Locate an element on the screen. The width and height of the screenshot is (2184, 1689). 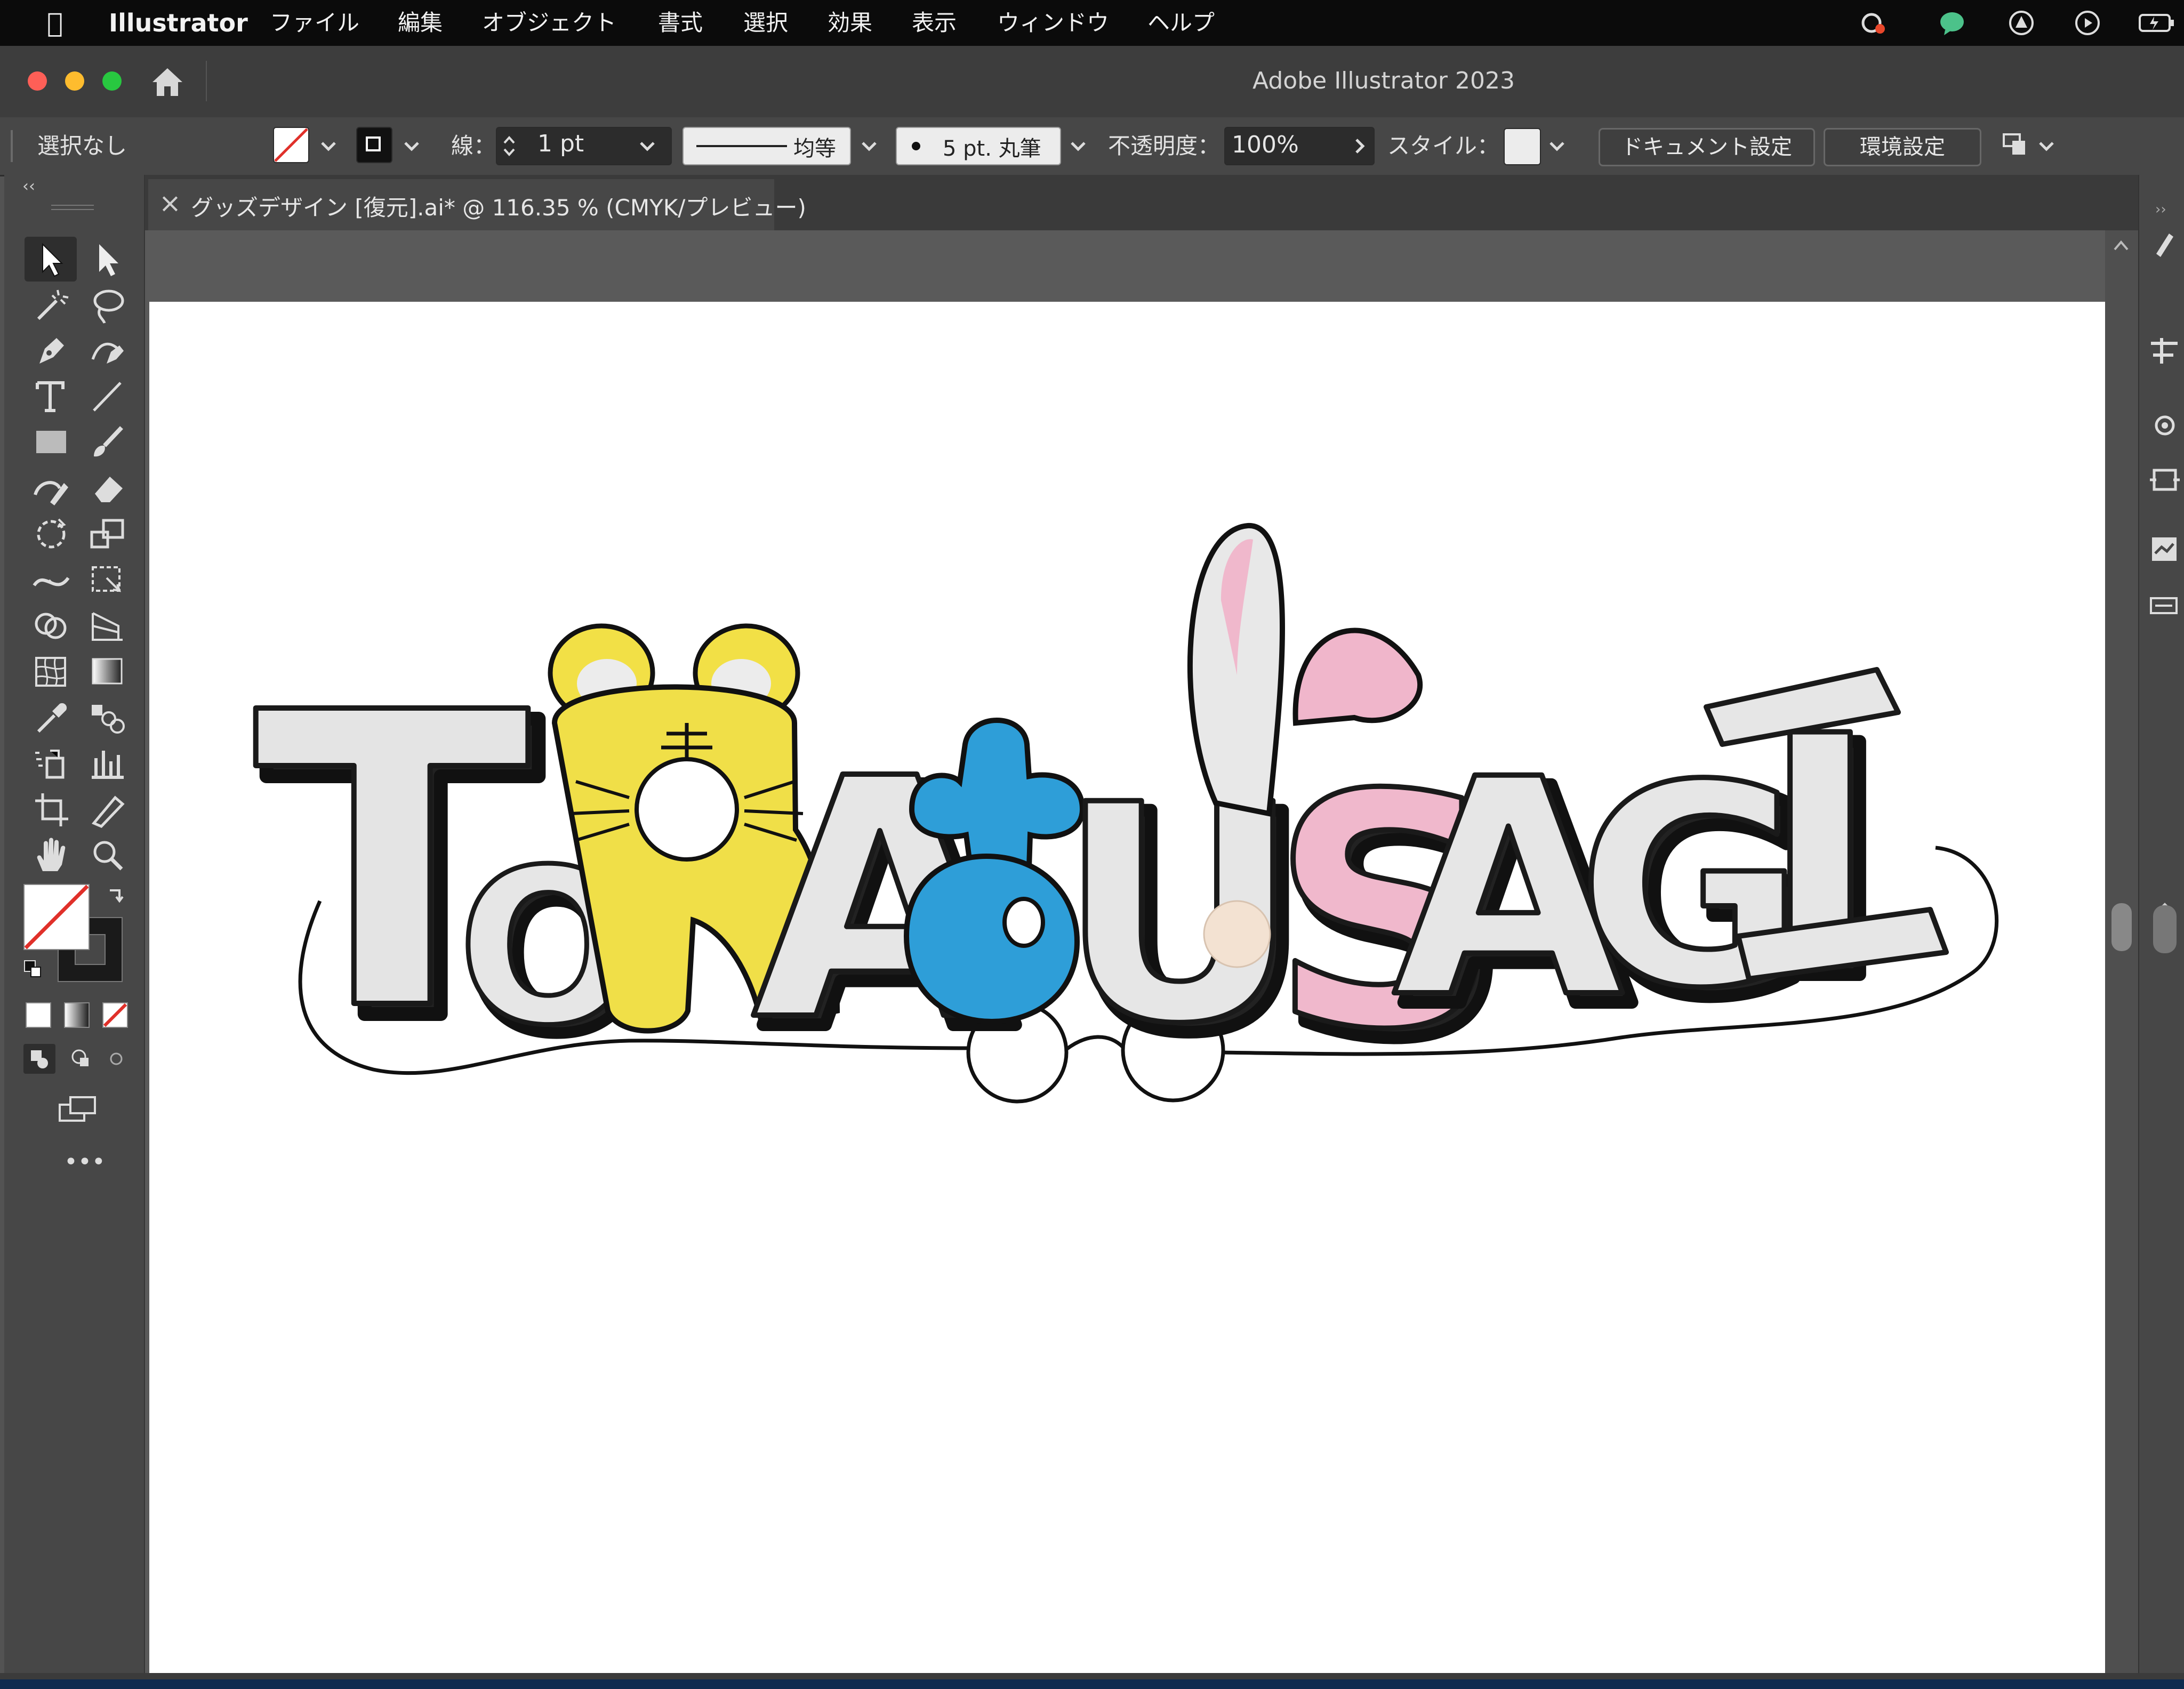
draw-inside-icon is located at coordinates (116, 1059).